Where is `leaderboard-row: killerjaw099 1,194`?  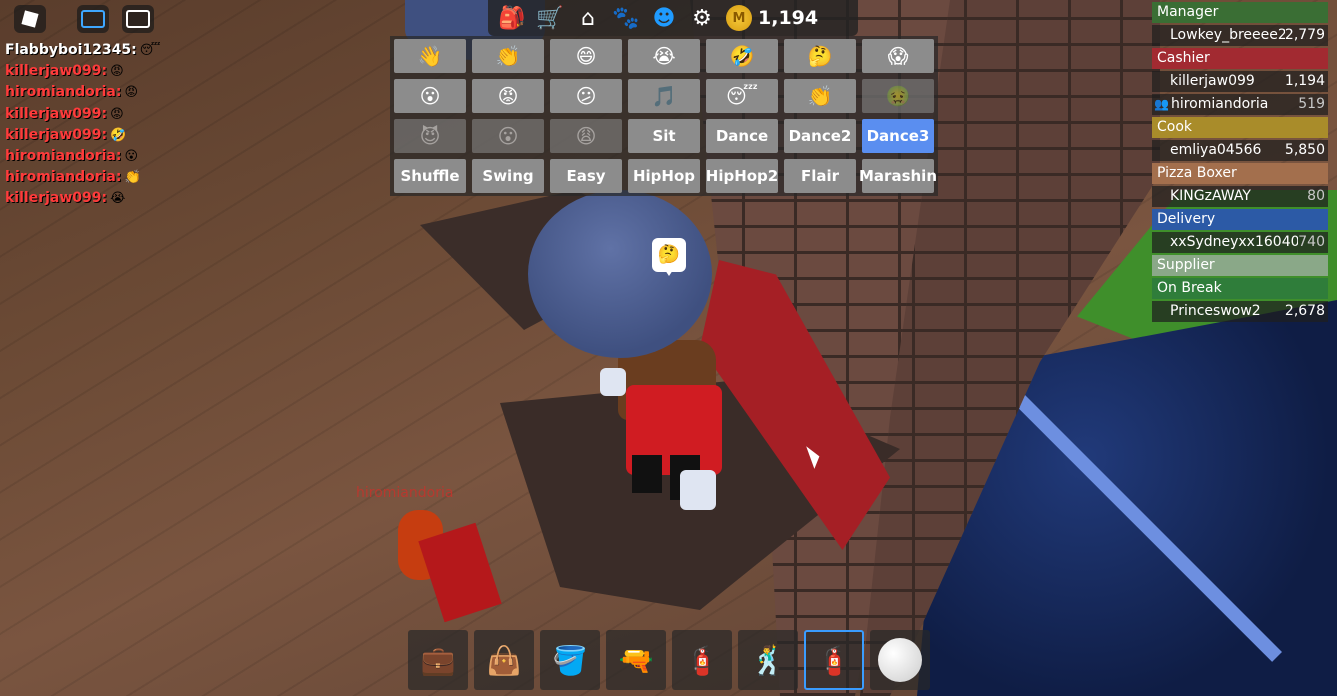 leaderboard-row: killerjaw099 1,194 is located at coordinates (1240, 81).